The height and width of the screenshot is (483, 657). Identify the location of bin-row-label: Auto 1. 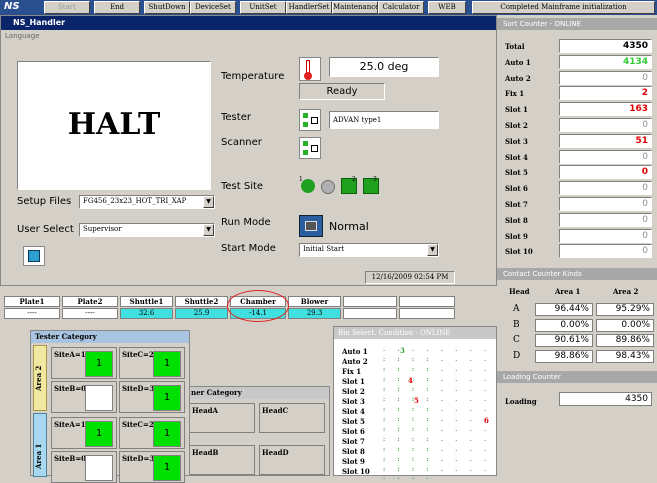
(355, 351).